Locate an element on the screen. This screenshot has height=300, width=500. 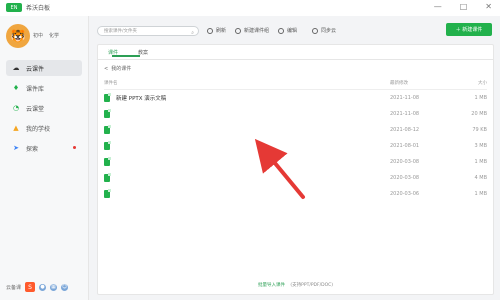
header-name: 课件名 is located at coordinates (111, 83).